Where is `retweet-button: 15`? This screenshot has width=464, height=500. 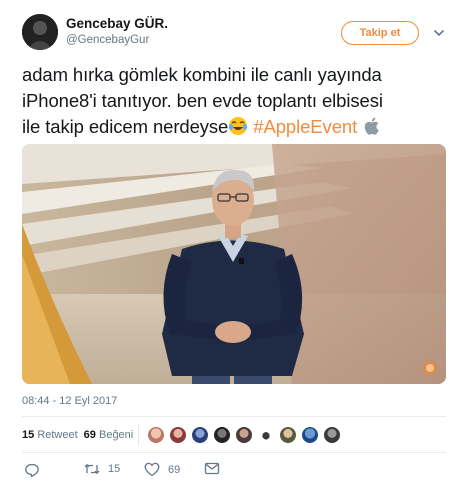
retweet-button: 15 is located at coordinates (102, 469).